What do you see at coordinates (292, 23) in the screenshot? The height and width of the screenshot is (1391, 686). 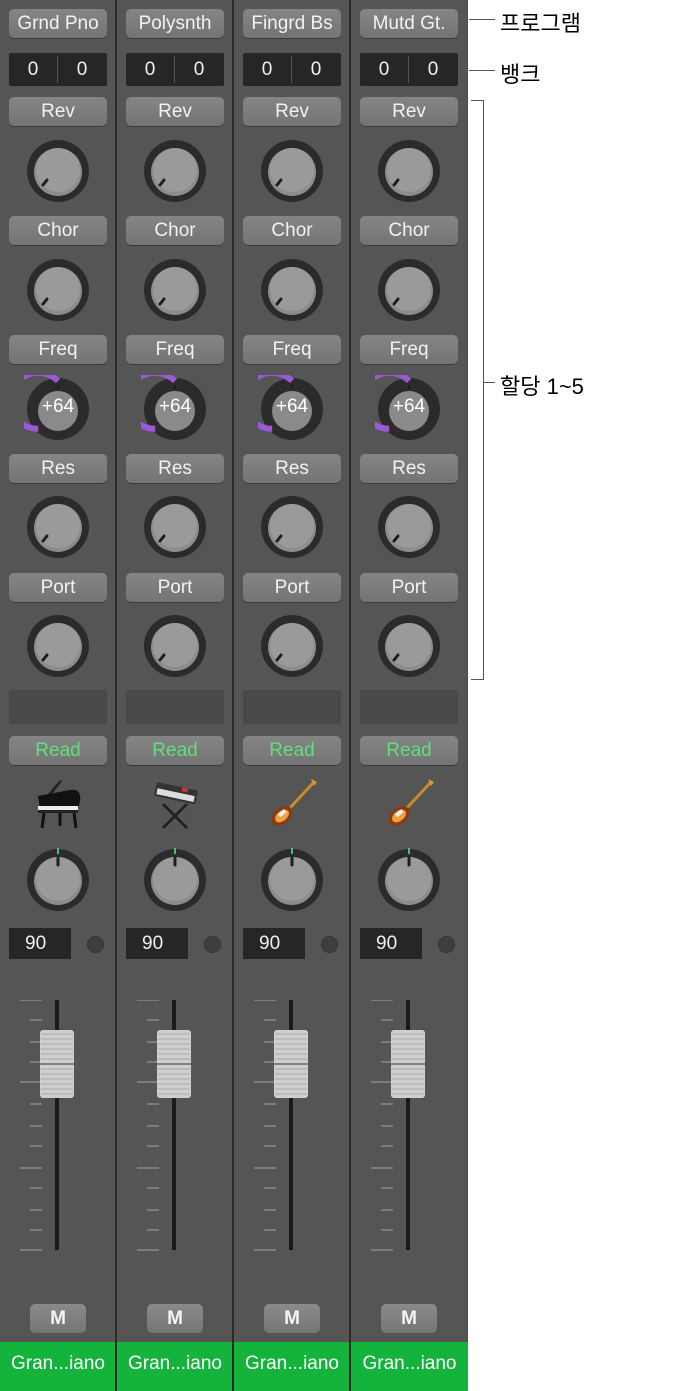 I see `program-button: Fingrd Bs` at bounding box center [292, 23].